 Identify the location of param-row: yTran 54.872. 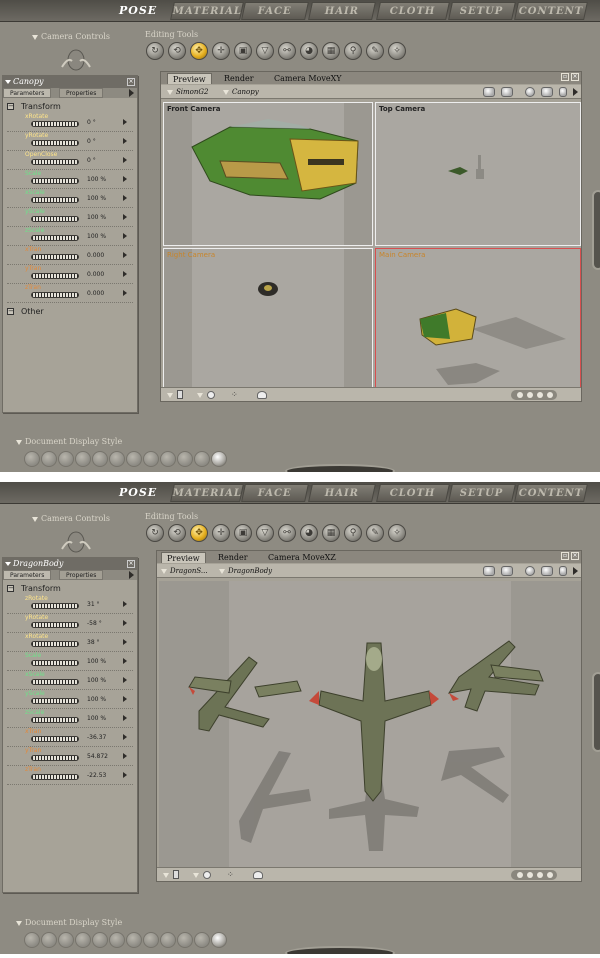
(70, 756).